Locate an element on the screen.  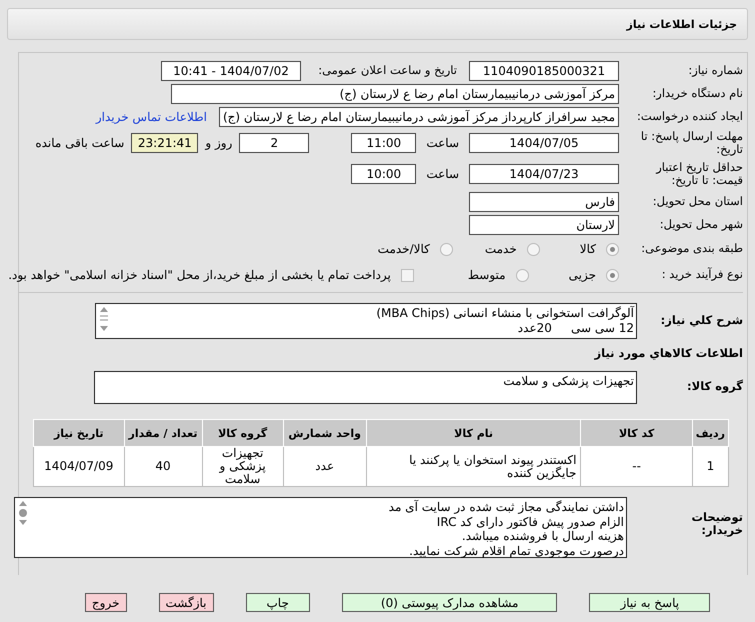
city-field: لارستان is located at coordinates (544, 224).